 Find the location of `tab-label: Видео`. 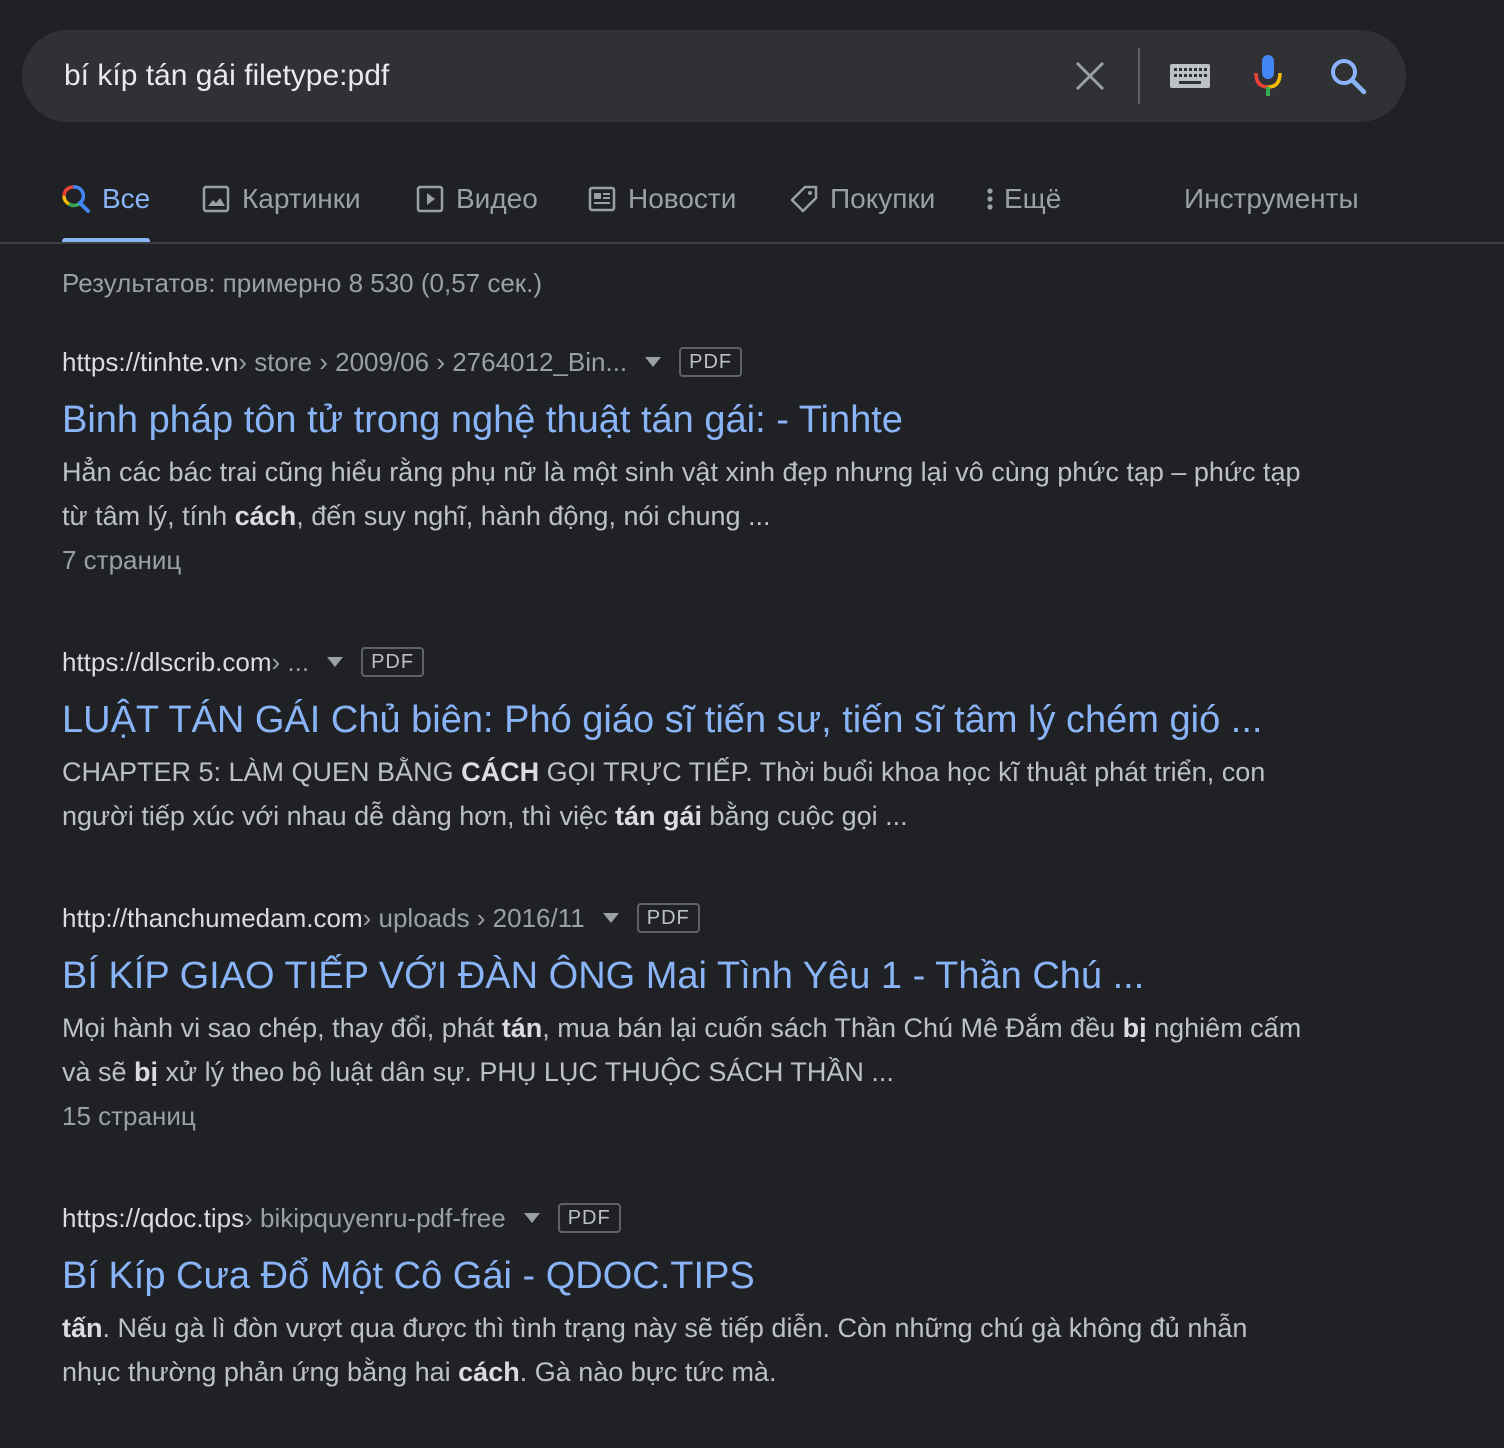

tab-label: Видео is located at coordinates (497, 198).